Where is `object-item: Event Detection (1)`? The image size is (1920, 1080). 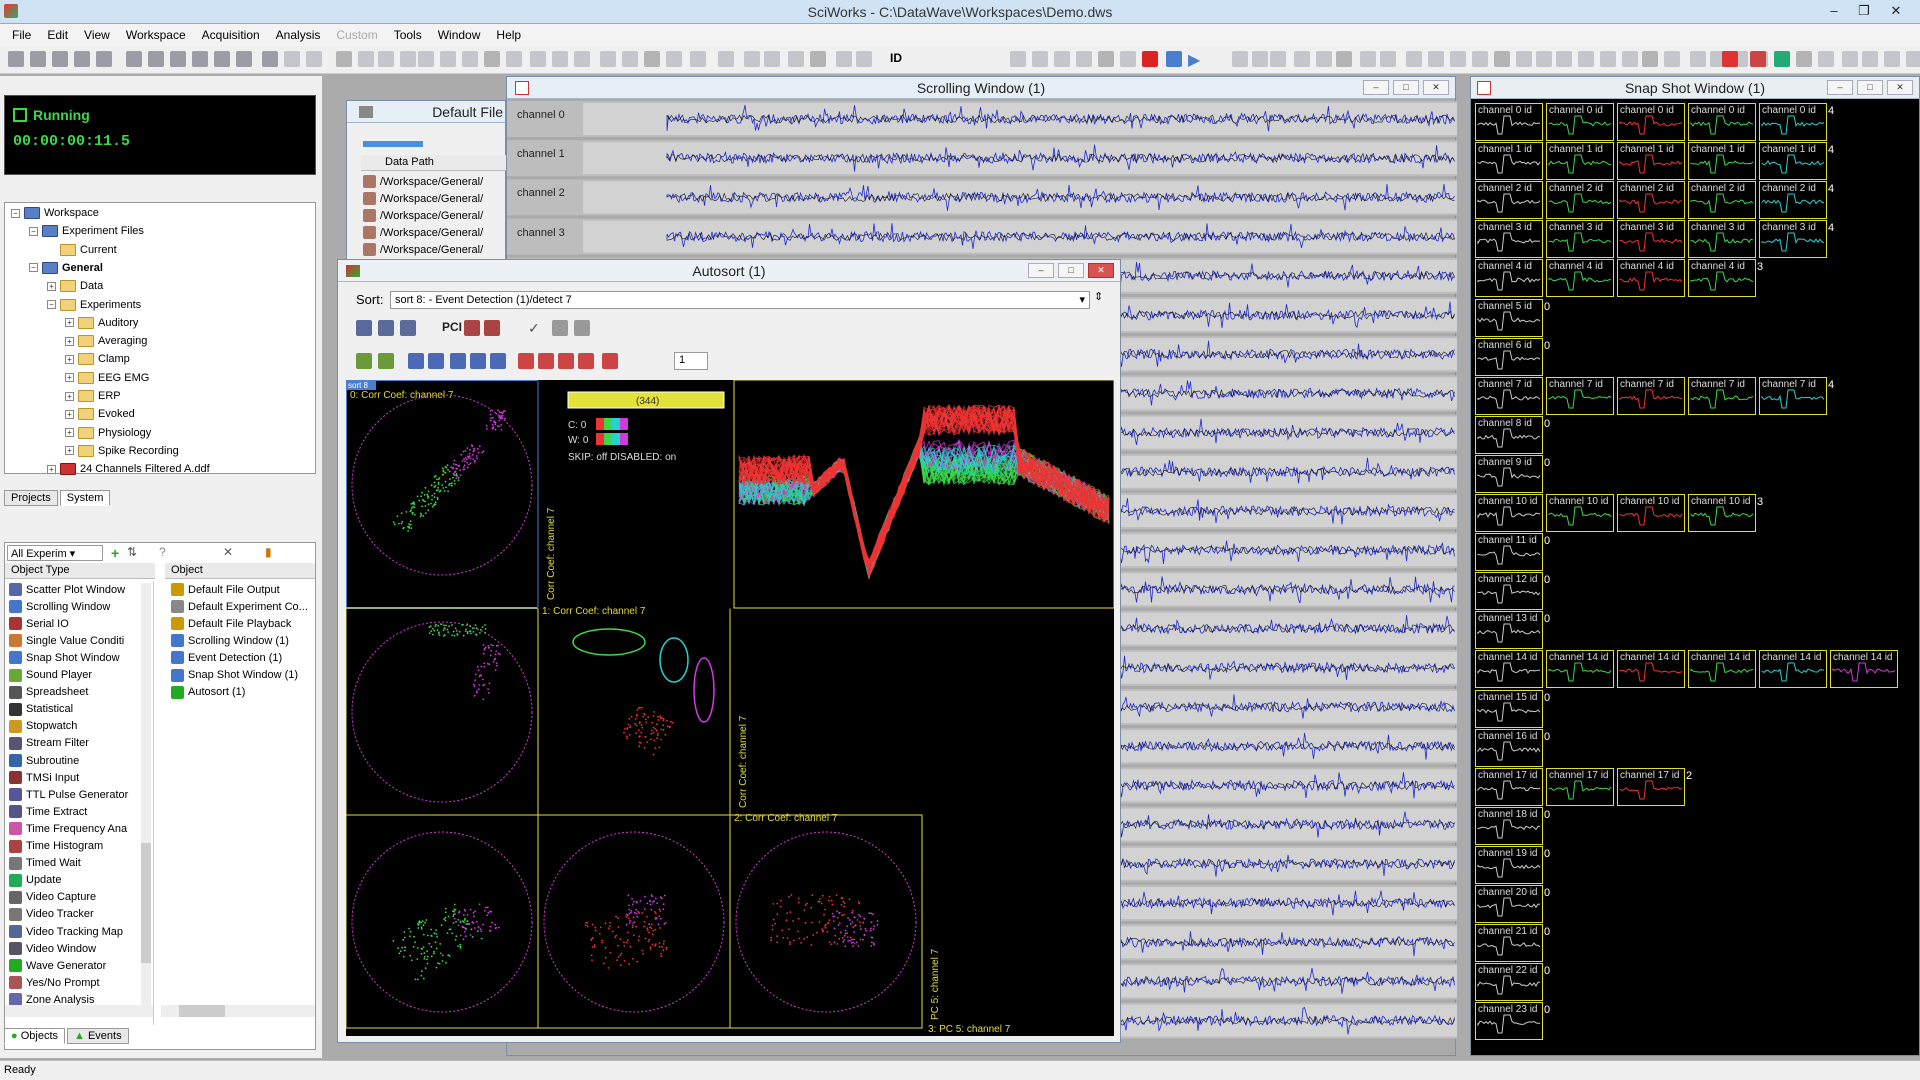
object-item: Event Detection (1) is located at coordinates (226, 657).